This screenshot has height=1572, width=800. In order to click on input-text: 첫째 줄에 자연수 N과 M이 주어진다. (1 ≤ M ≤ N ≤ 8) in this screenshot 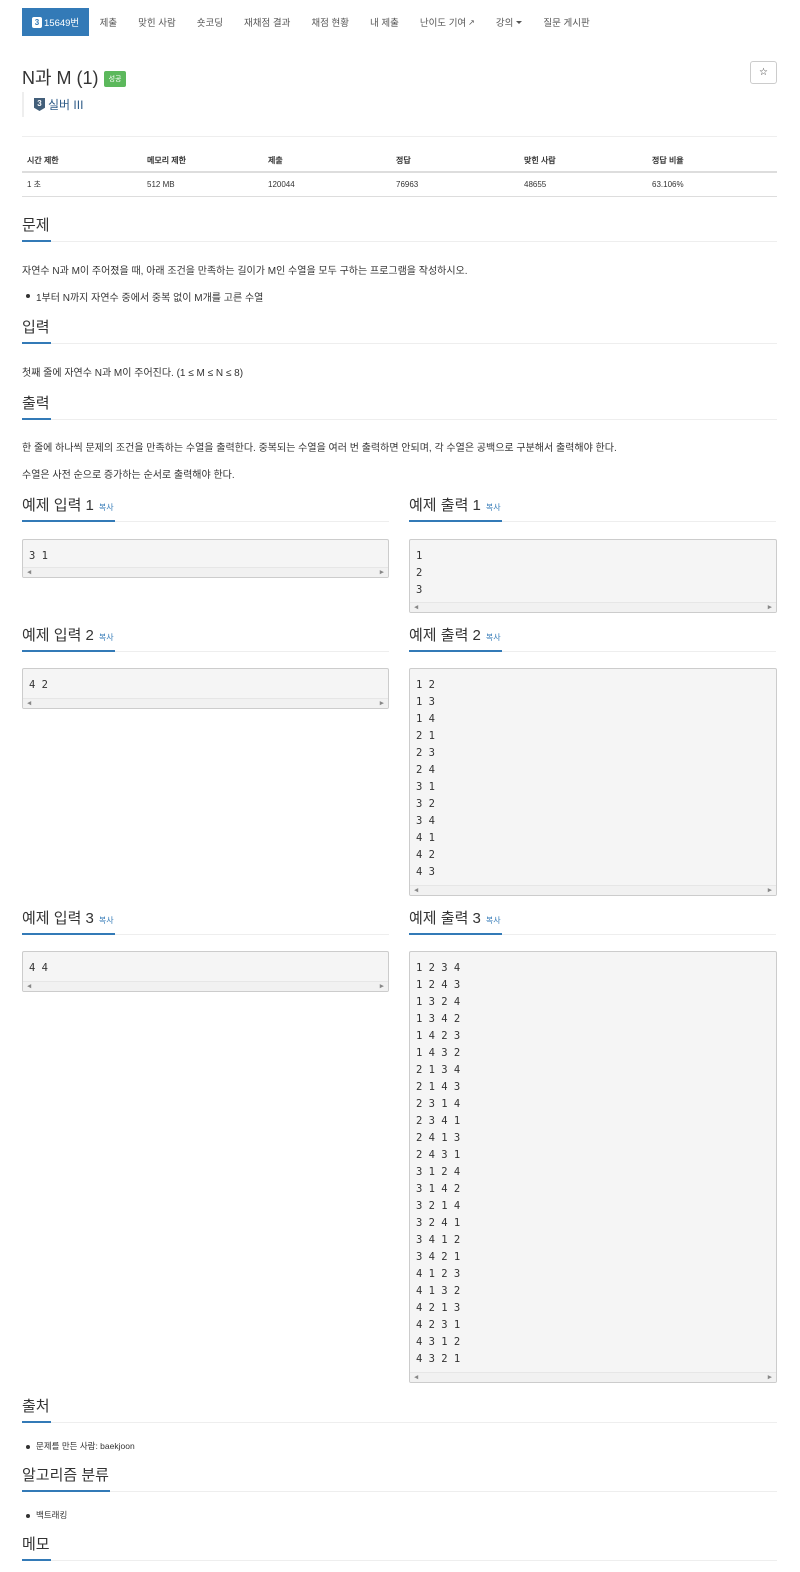, I will do `click(133, 373)`.